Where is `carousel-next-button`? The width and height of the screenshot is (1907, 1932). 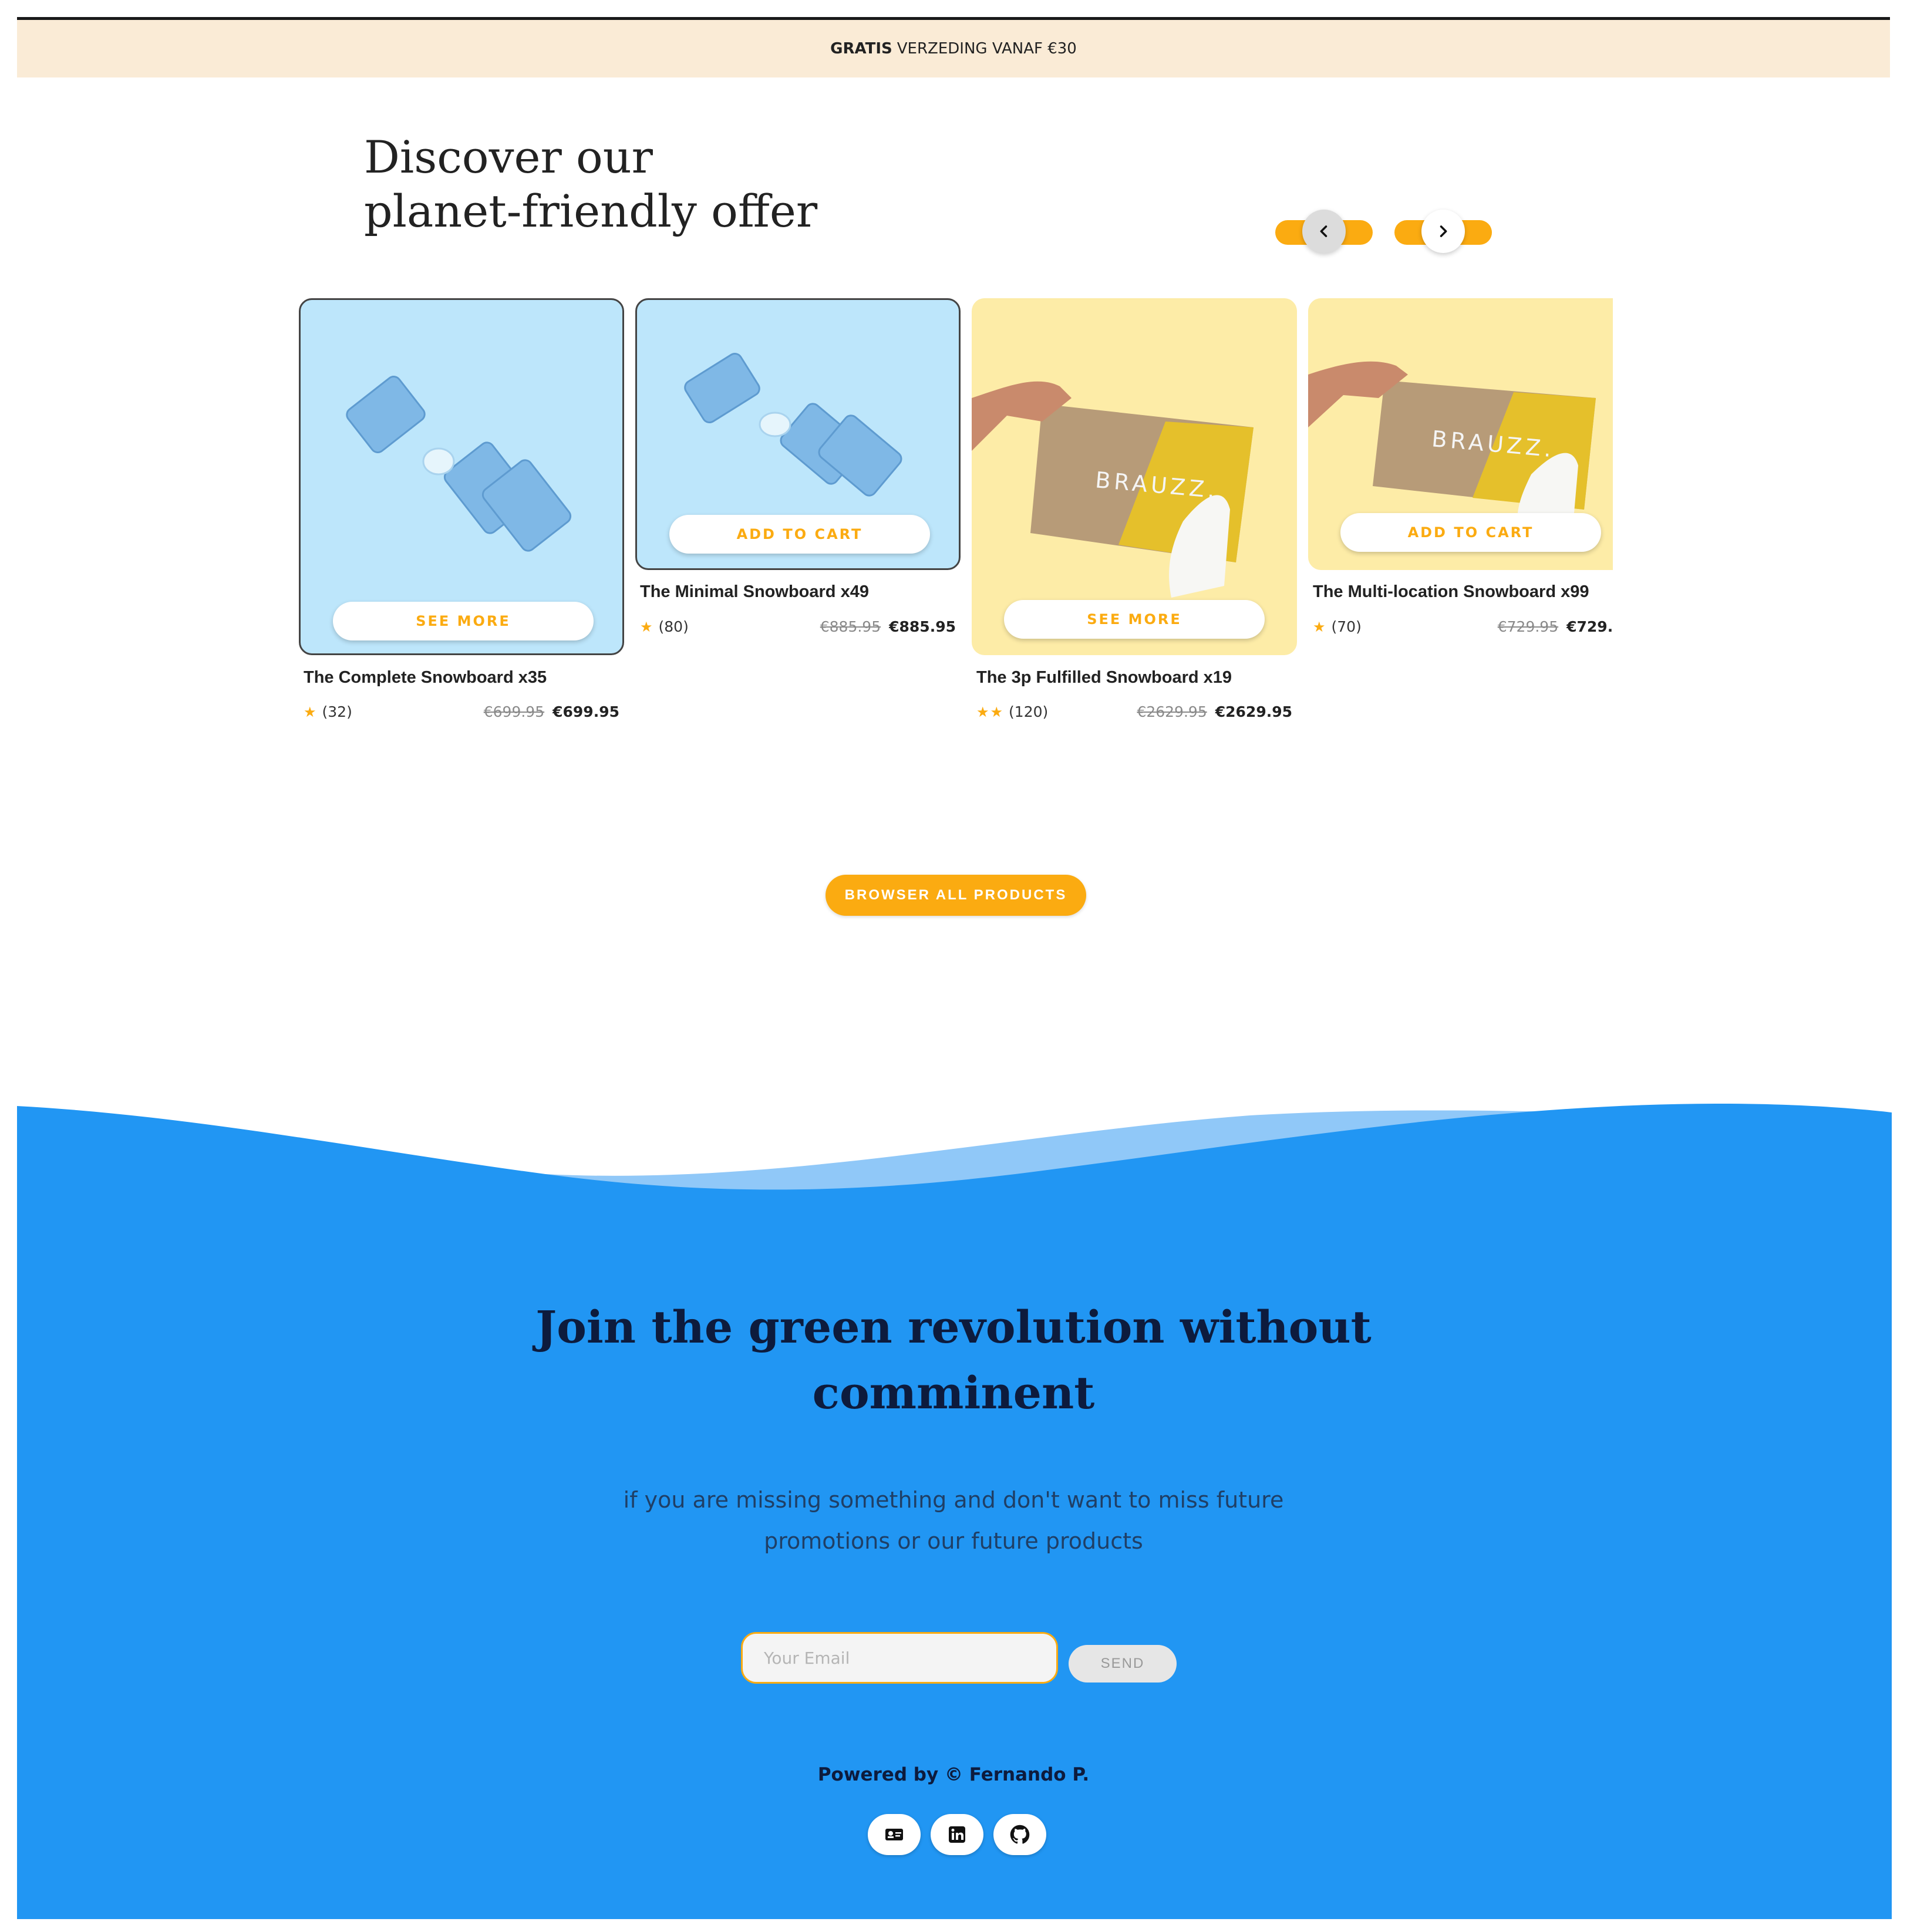
carousel-next-button is located at coordinates (1443, 231).